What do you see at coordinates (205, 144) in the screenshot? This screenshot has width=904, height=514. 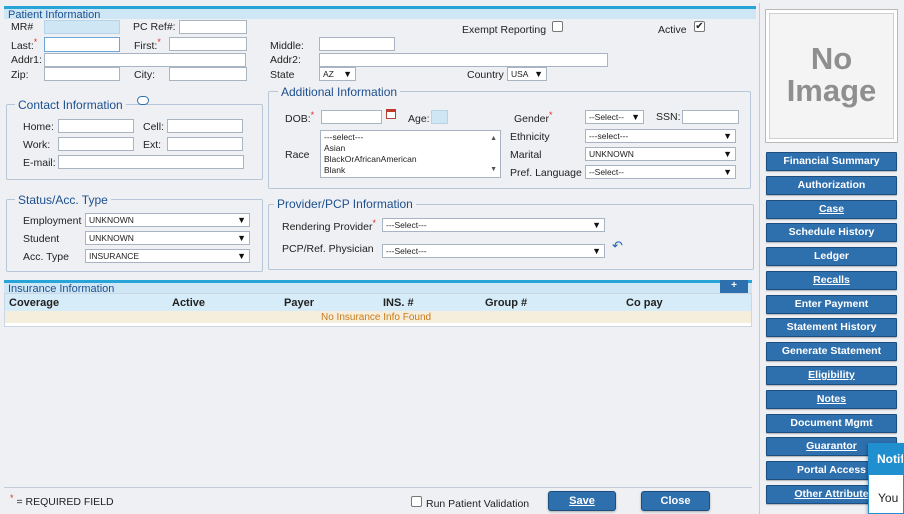 I see `ext-field` at bounding box center [205, 144].